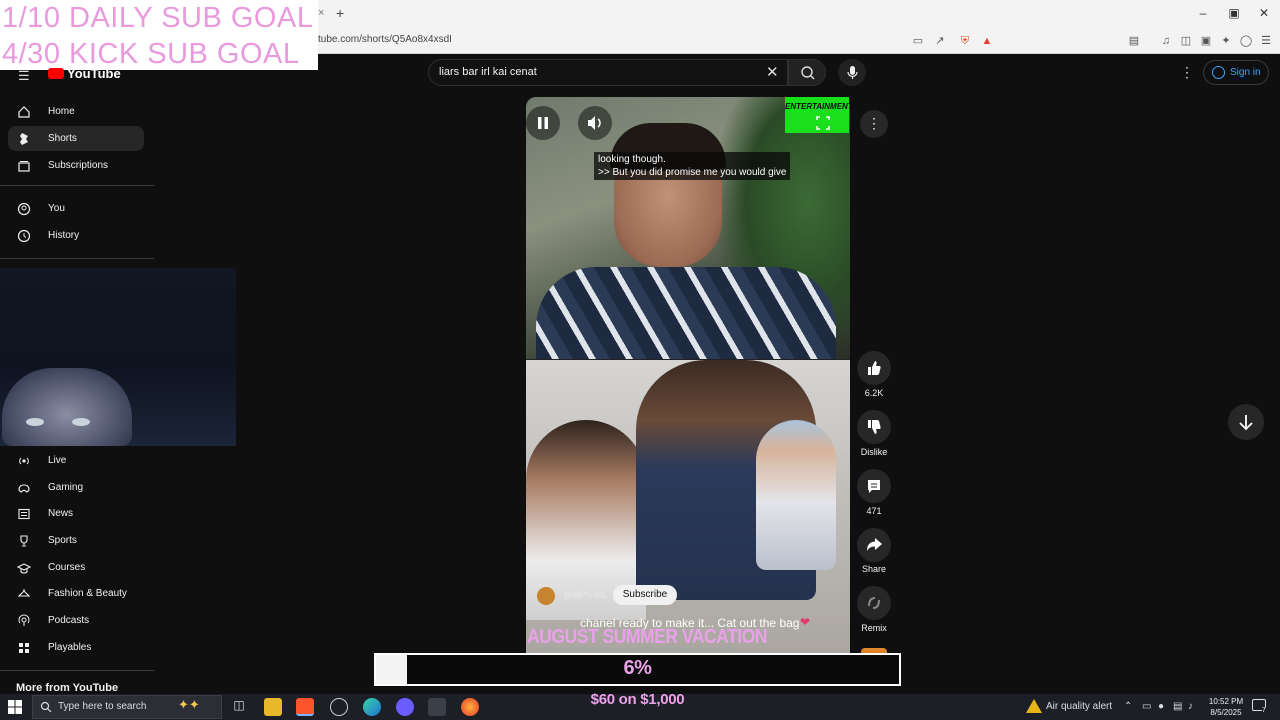 This screenshot has height=720, width=1280. Describe the element at coordinates (1177, 706) in the screenshot. I see `tray-network-icon: ▤` at that location.